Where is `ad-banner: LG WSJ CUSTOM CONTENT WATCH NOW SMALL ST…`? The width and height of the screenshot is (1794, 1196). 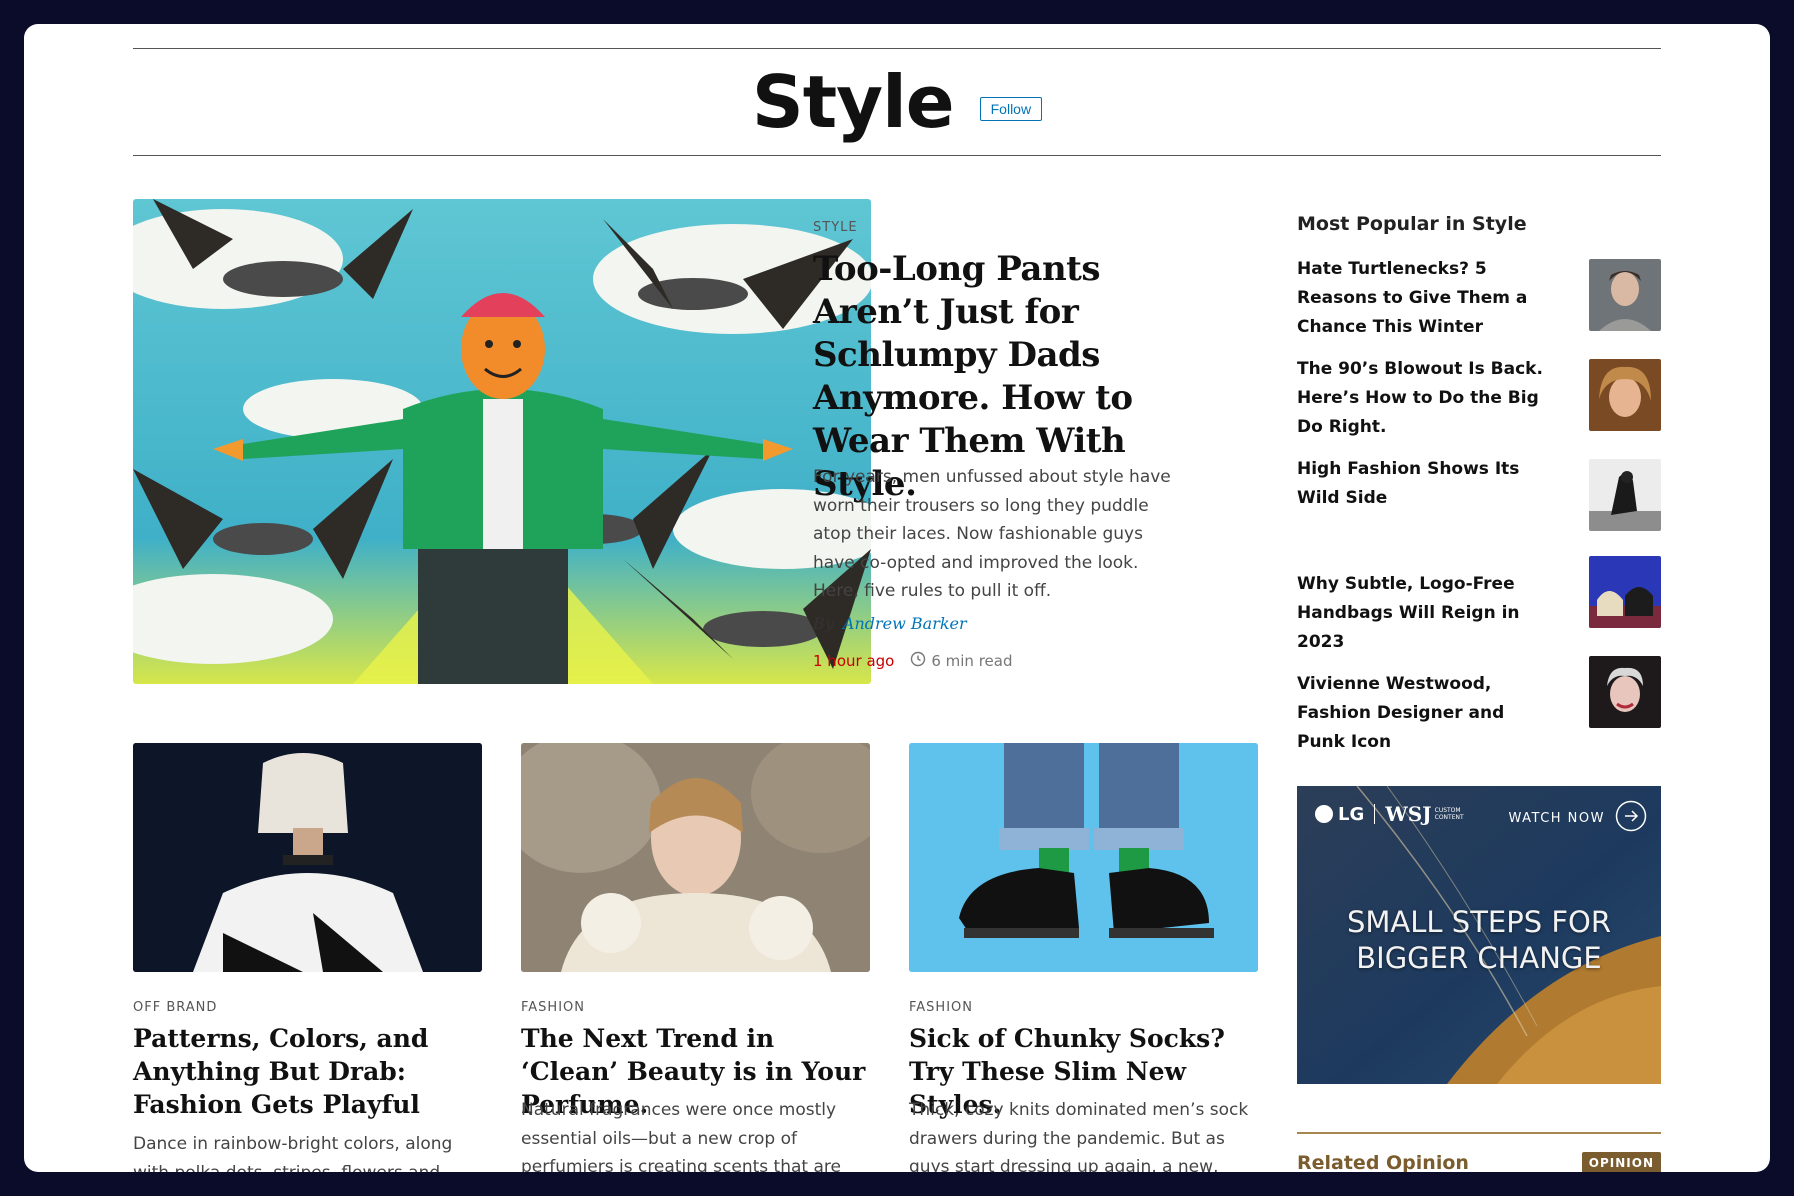
ad-banner: LG WSJ CUSTOM CONTENT WATCH NOW SMALL ST… is located at coordinates (1479, 935).